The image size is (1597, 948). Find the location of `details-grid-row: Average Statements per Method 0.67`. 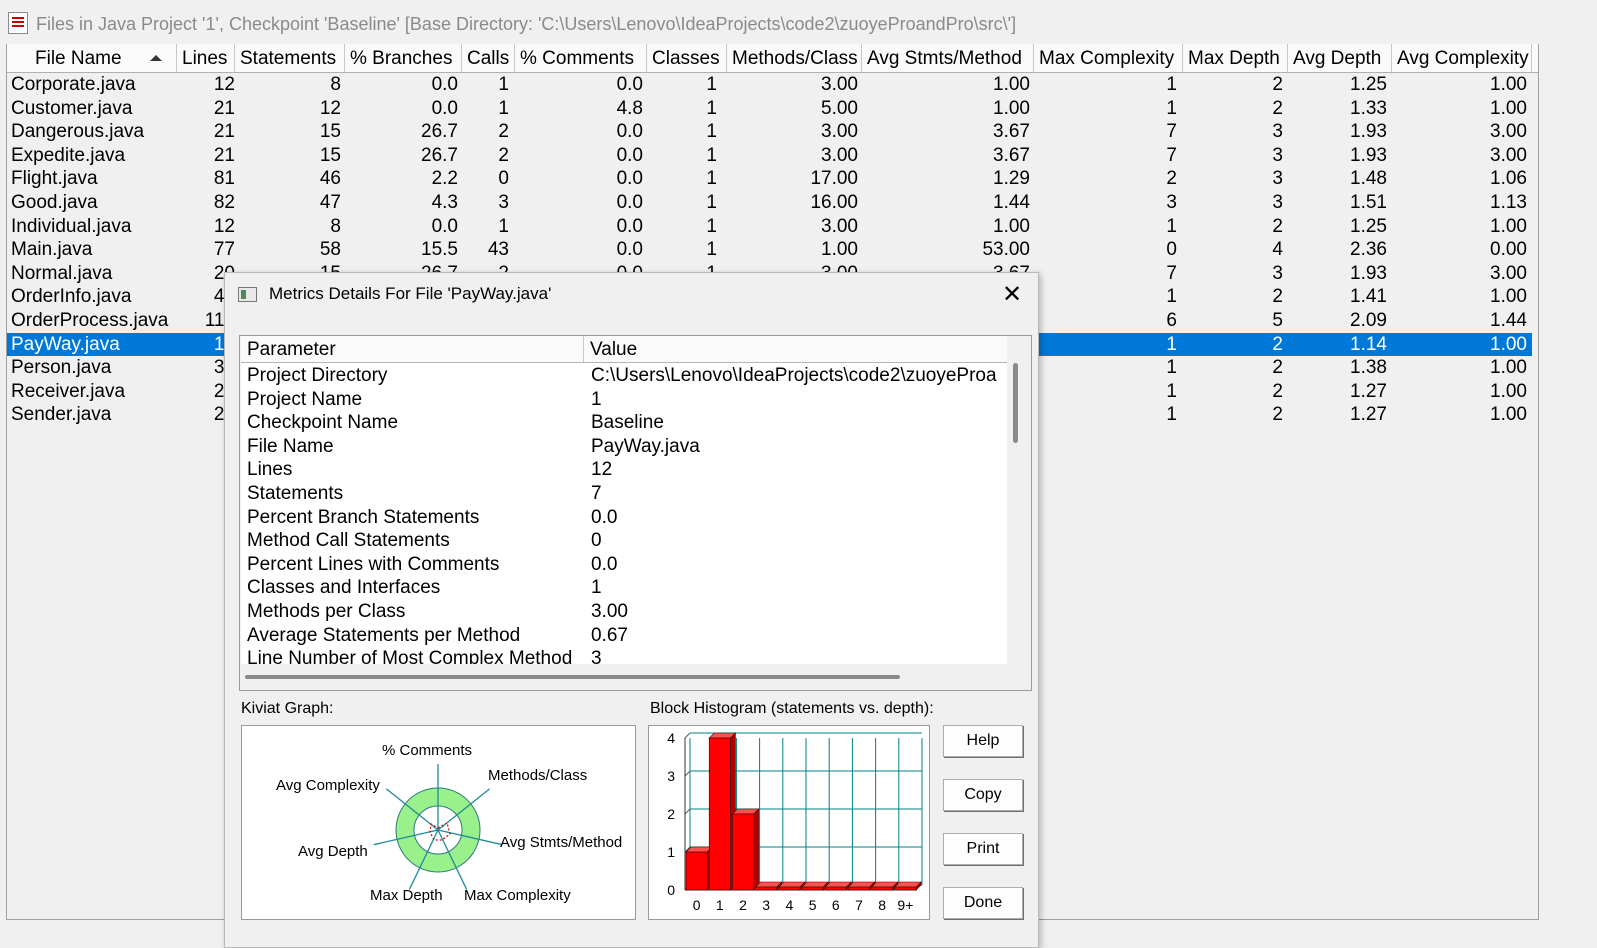

details-grid-row: Average Statements per Method 0.67 is located at coordinates (624, 636).